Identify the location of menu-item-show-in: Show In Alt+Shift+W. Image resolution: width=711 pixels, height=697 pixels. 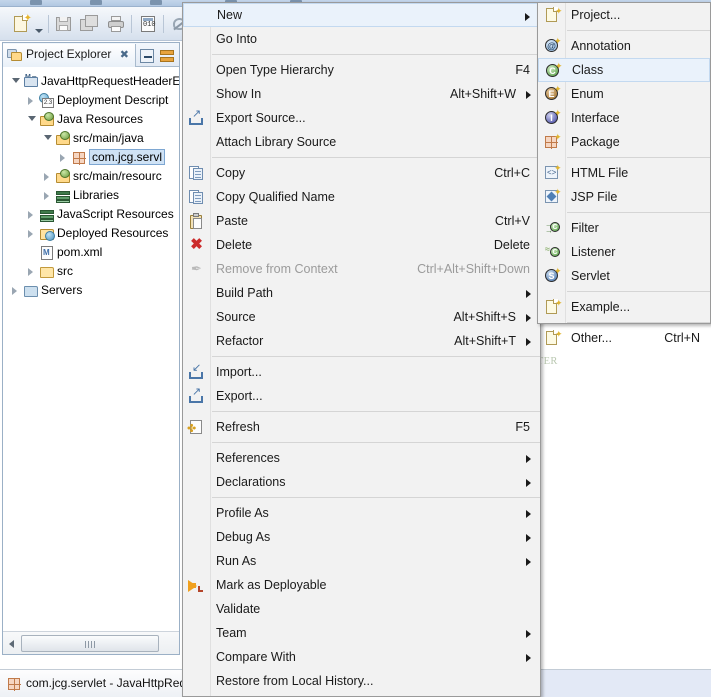
(361, 94).